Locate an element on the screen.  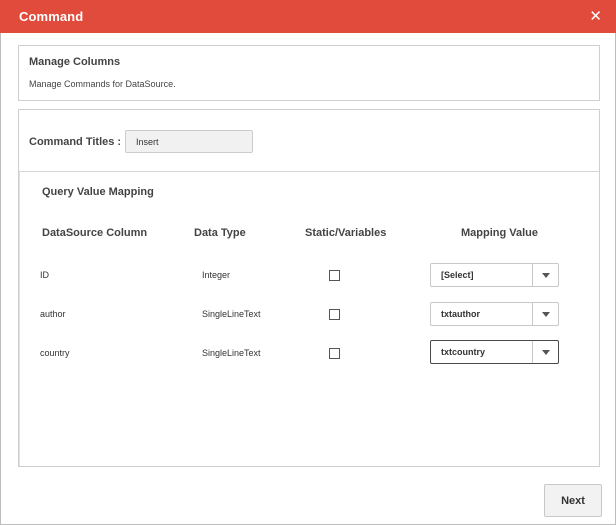
header-datasource-column: DataSource Column is located at coordinates (95, 233).